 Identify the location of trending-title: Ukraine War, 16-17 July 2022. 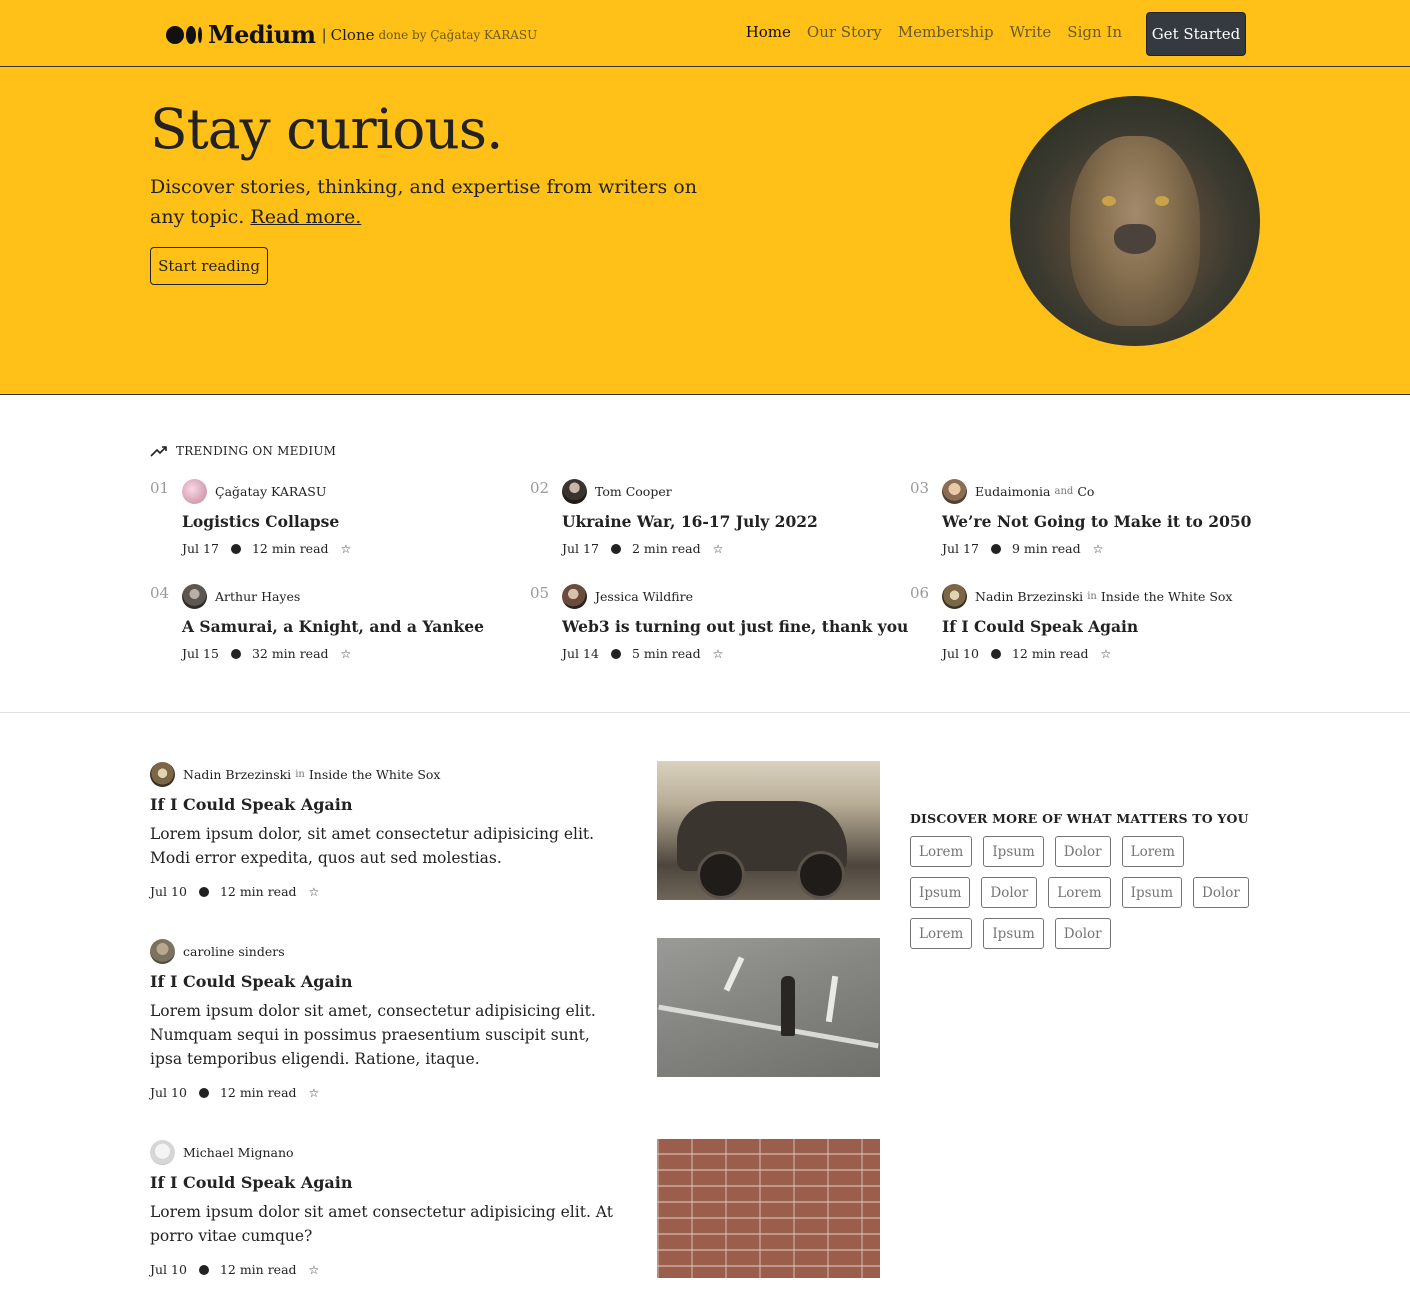
(690, 521).